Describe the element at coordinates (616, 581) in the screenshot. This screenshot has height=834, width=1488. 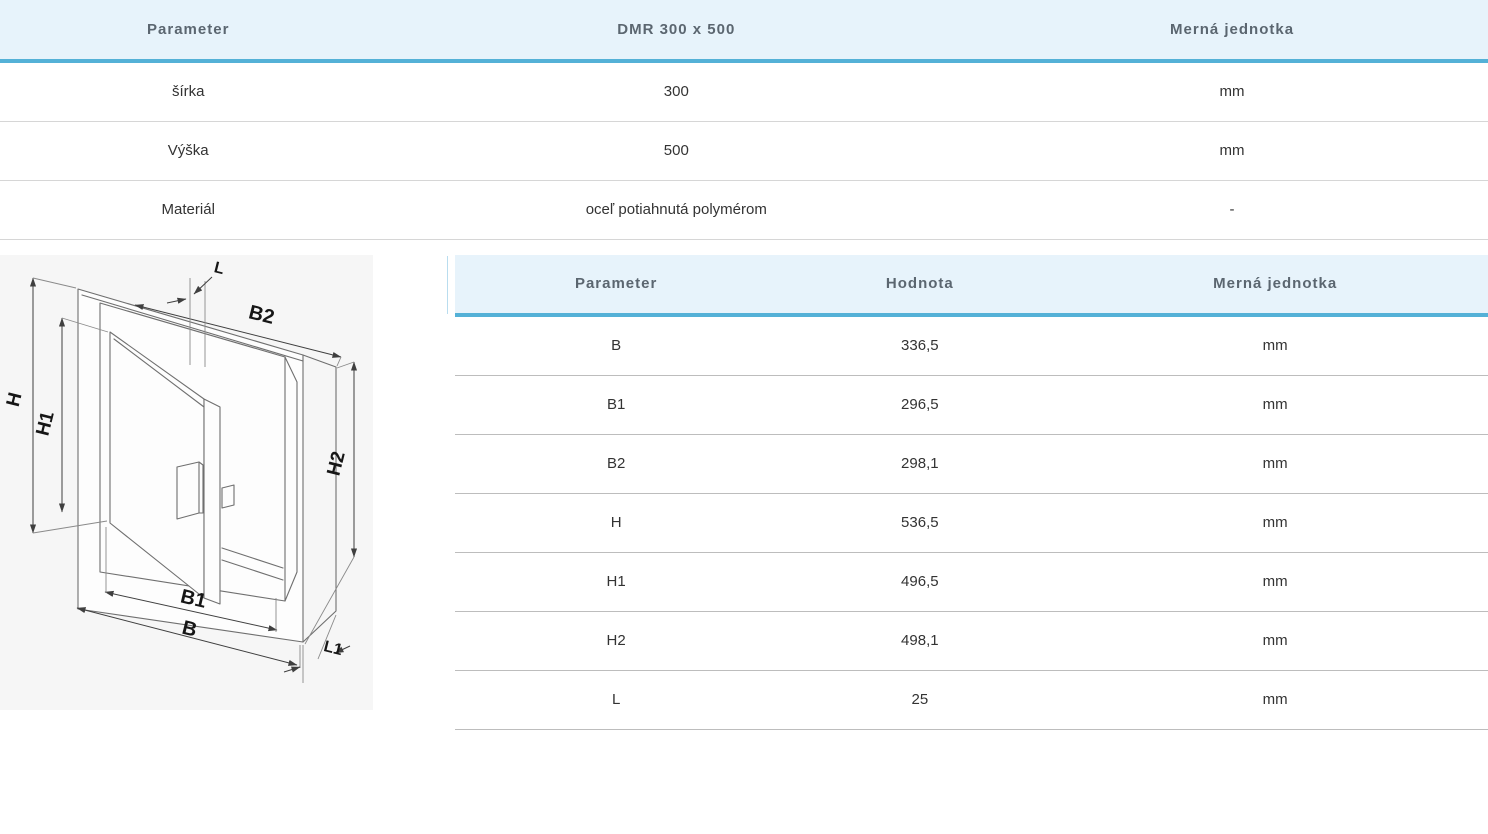
I see `dims-cell-parameter: H1` at that location.